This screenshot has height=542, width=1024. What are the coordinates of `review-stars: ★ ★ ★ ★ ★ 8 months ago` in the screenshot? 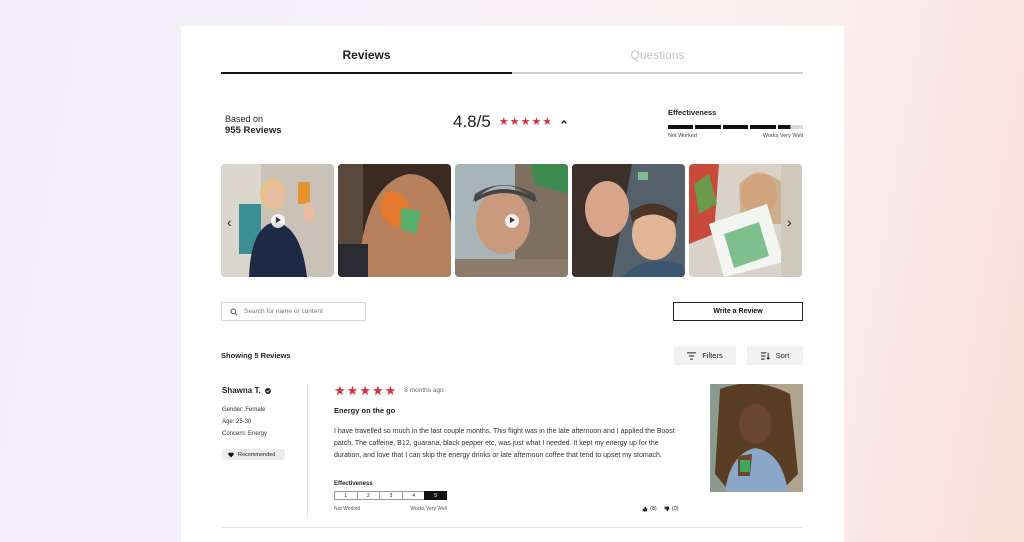 It's located at (389, 390).